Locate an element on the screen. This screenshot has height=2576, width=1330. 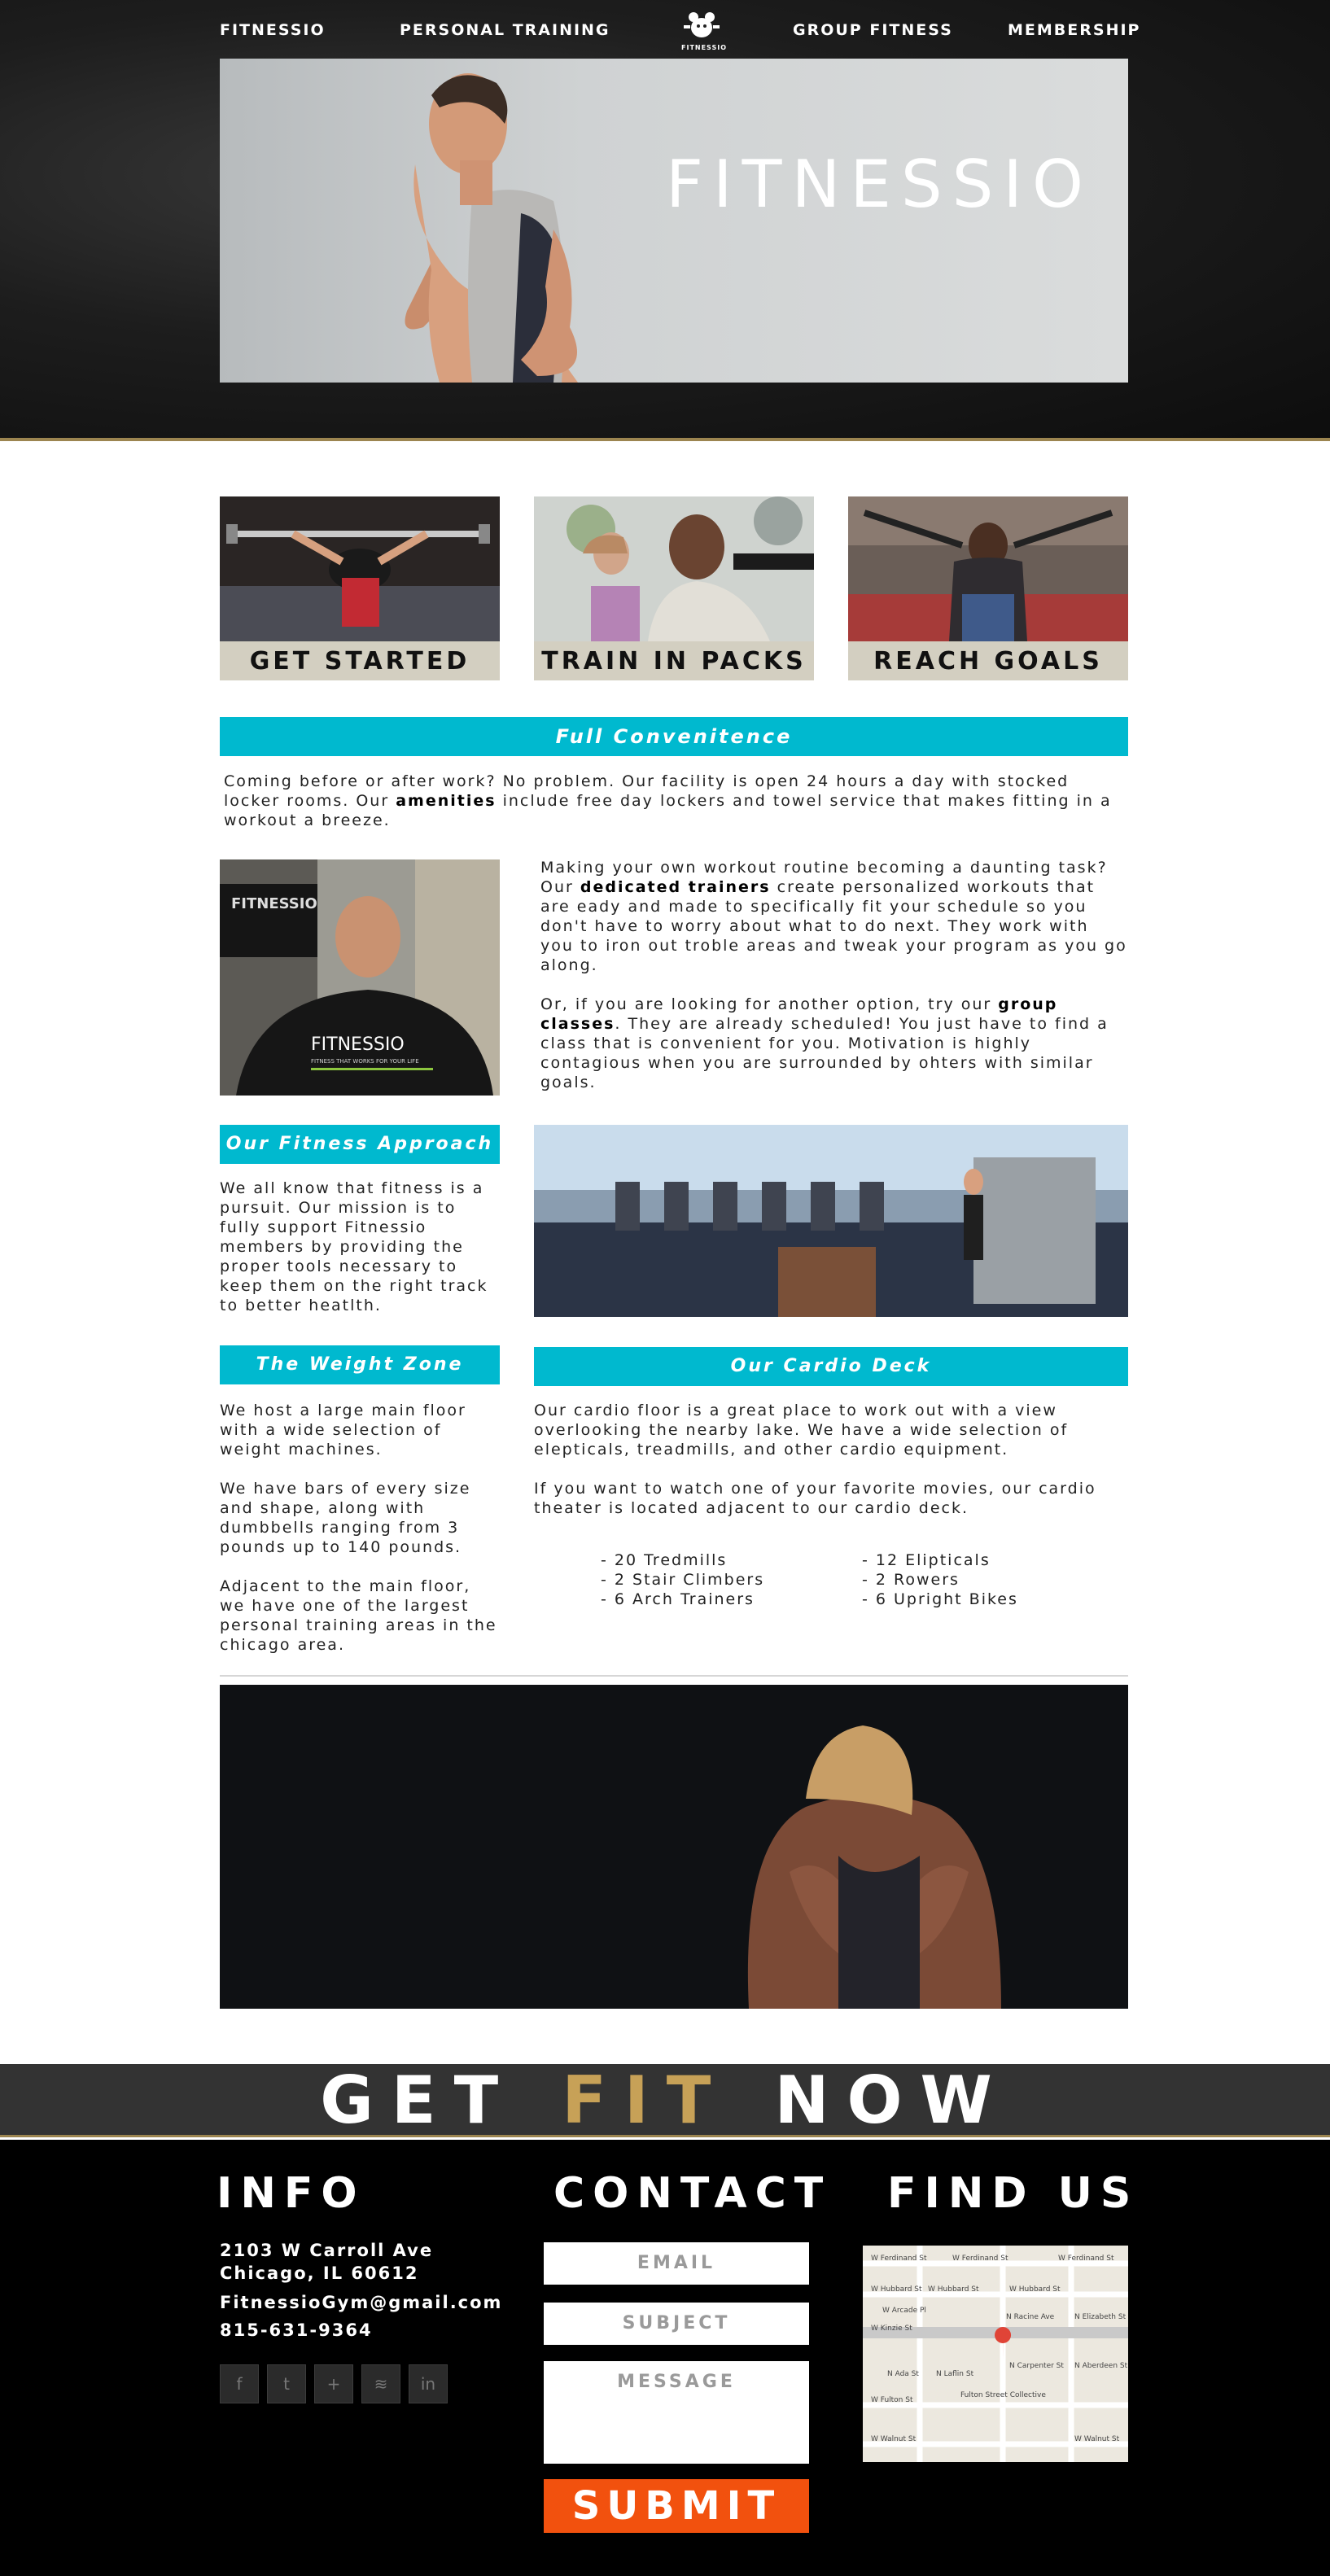
equipment-item: - 2 Rowers is located at coordinates (911, 1580).